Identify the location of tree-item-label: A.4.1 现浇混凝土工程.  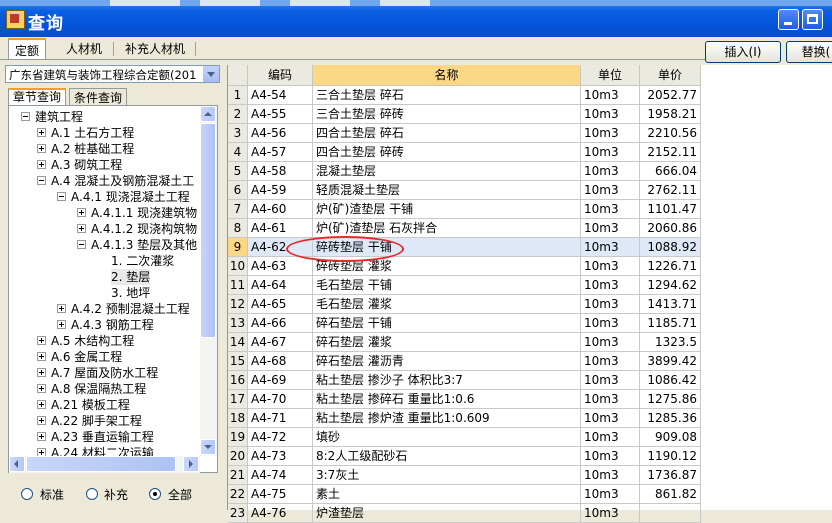
(130, 197).